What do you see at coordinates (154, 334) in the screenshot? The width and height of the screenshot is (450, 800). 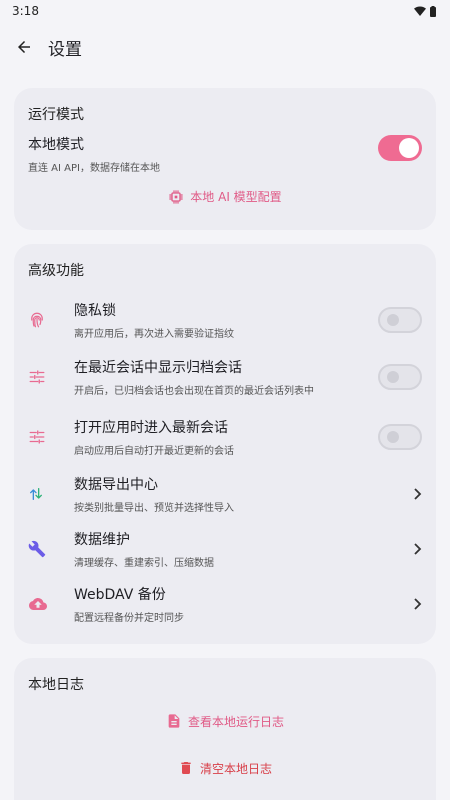 I see `privacy-lock-subtitle: 离开应用后，再次进入需要验证指纹` at bounding box center [154, 334].